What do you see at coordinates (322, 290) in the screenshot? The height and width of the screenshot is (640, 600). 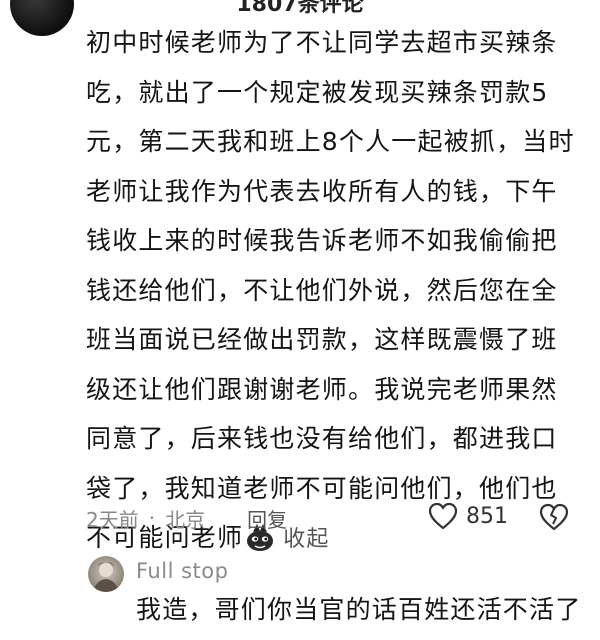 I see `comment-line: 钱还给他们，不让他们外说，然后您在全` at bounding box center [322, 290].